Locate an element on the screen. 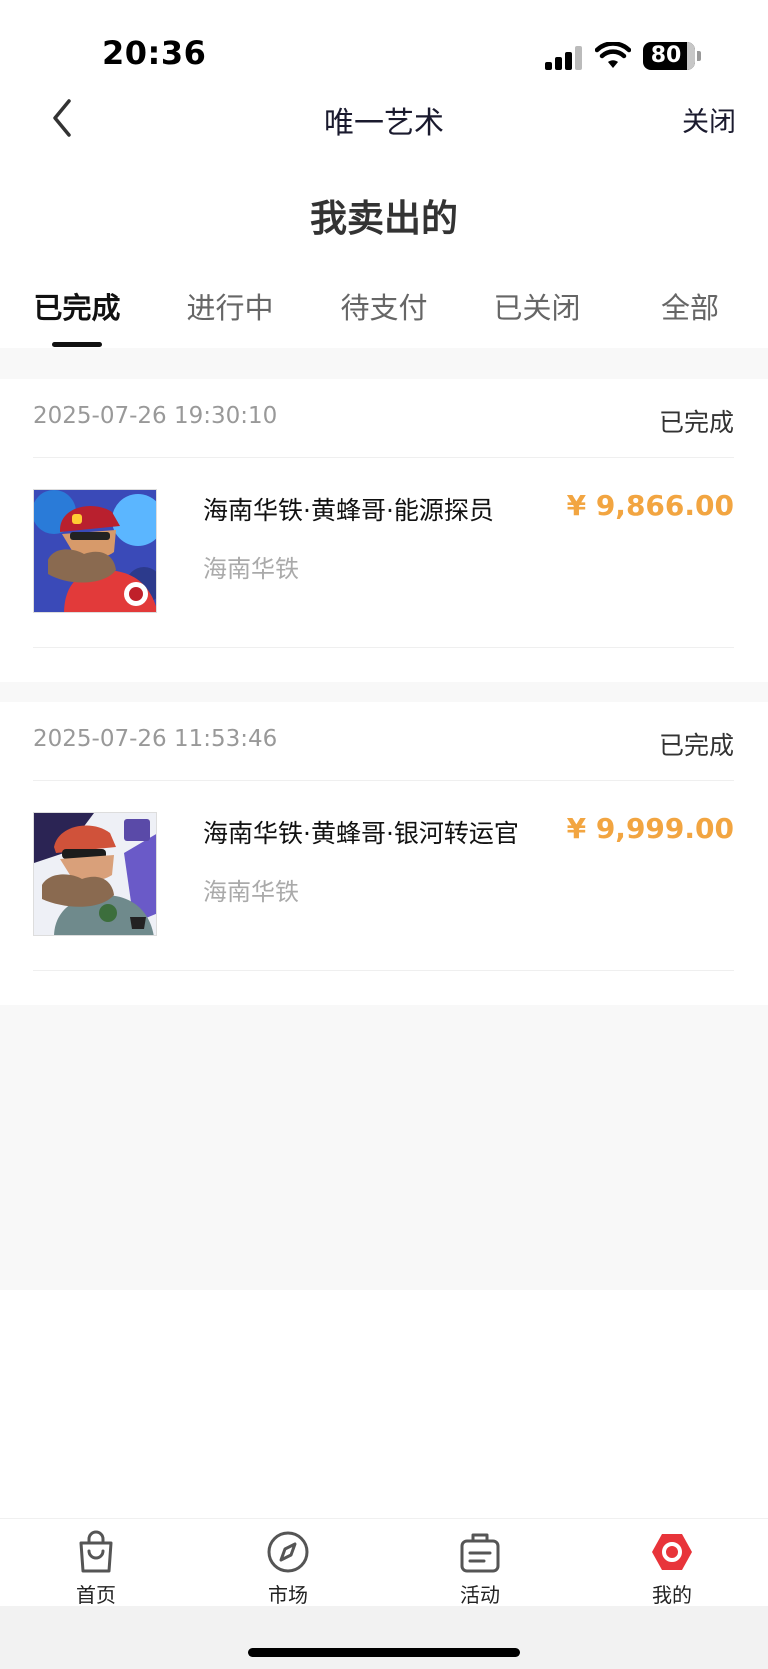 The image size is (768, 1669). tab-in-progress: 进行中 is located at coordinates (230, 306).